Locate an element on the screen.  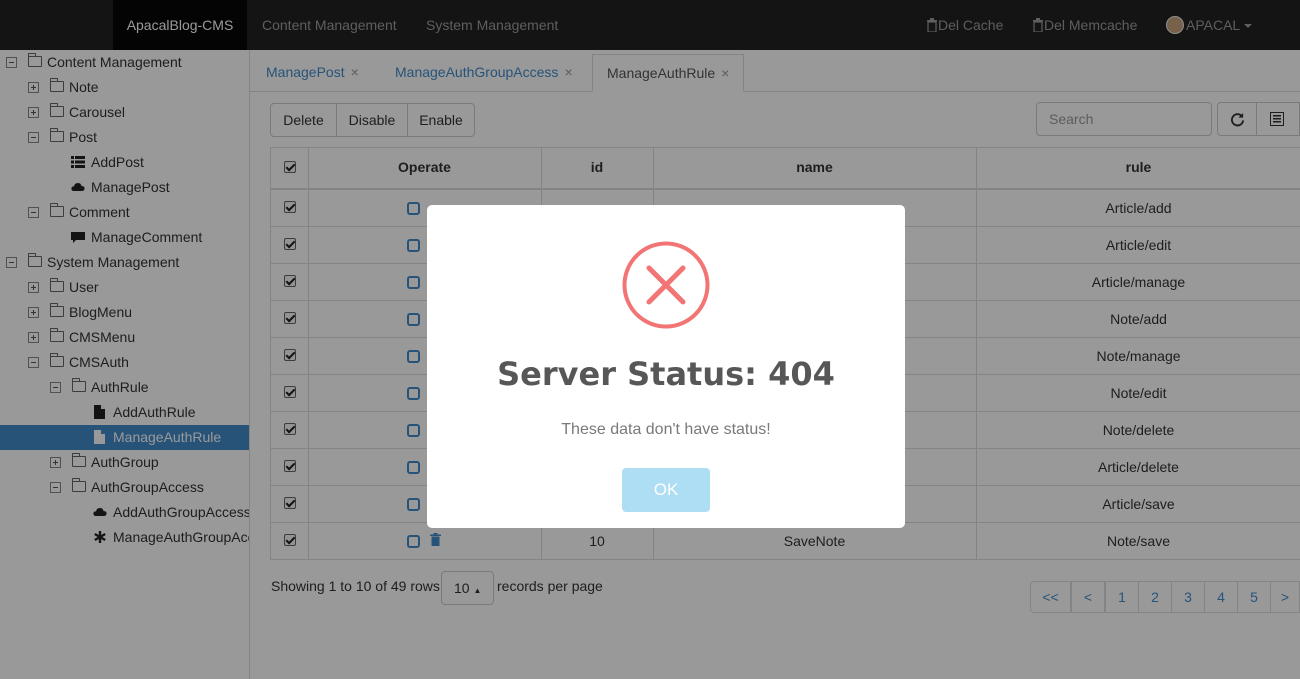
modal-title: Server Status: 404 is located at coordinates (666, 374).